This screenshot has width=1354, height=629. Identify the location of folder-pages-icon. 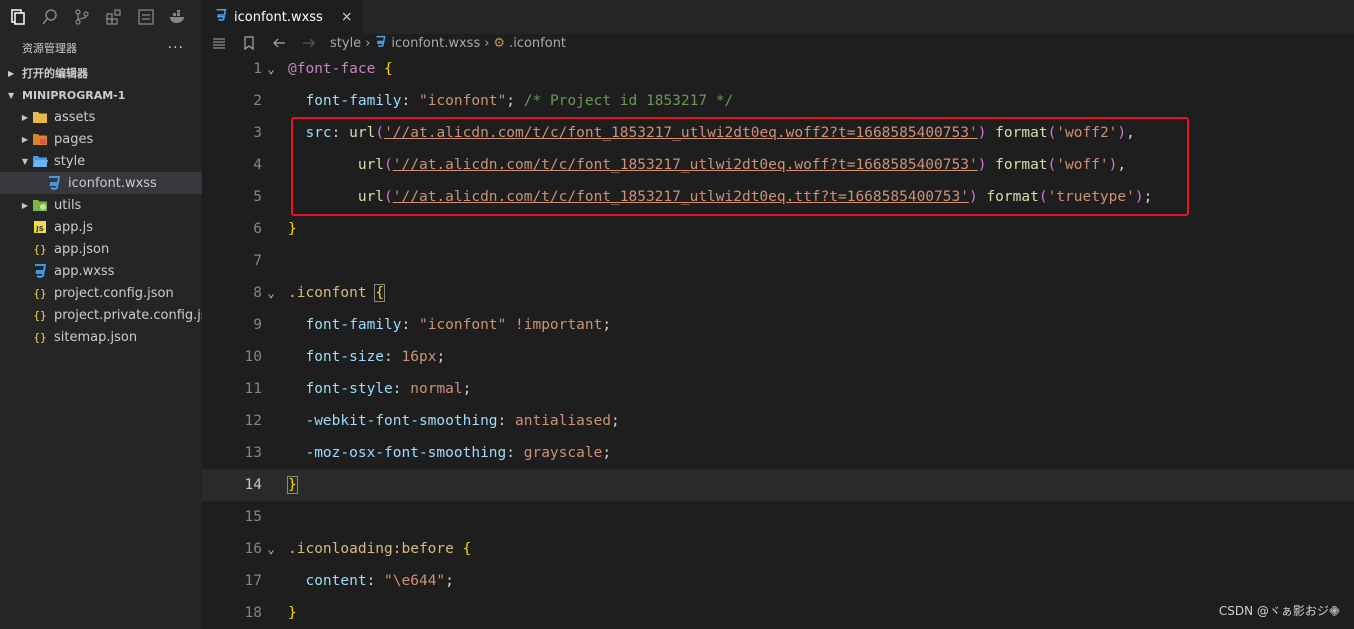
(40, 139).